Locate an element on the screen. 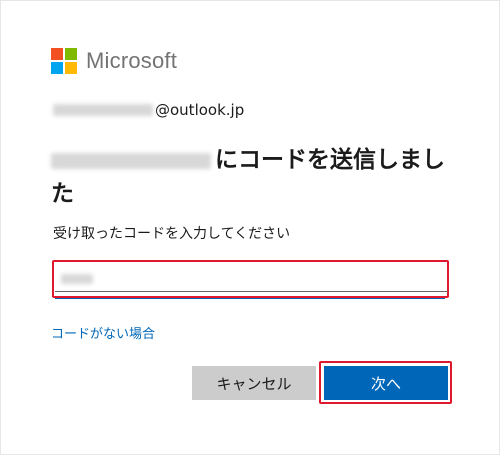  logo-square-yellow is located at coordinates (71, 68).